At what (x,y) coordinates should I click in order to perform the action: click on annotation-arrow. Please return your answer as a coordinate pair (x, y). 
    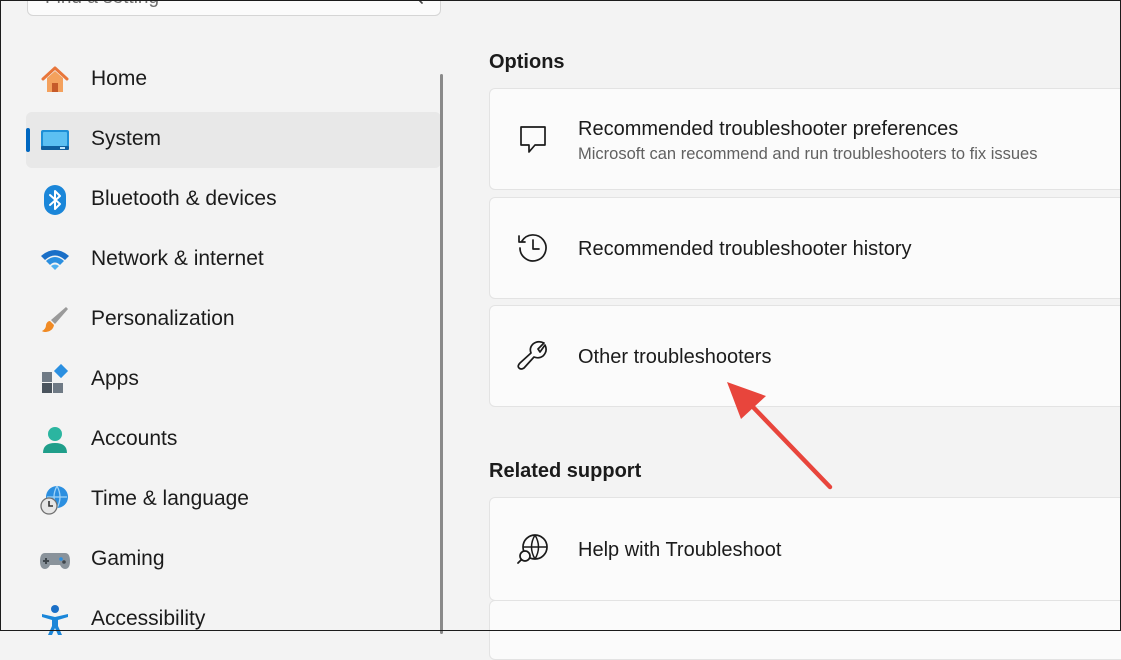
    Looking at the image, I should click on (780, 436).